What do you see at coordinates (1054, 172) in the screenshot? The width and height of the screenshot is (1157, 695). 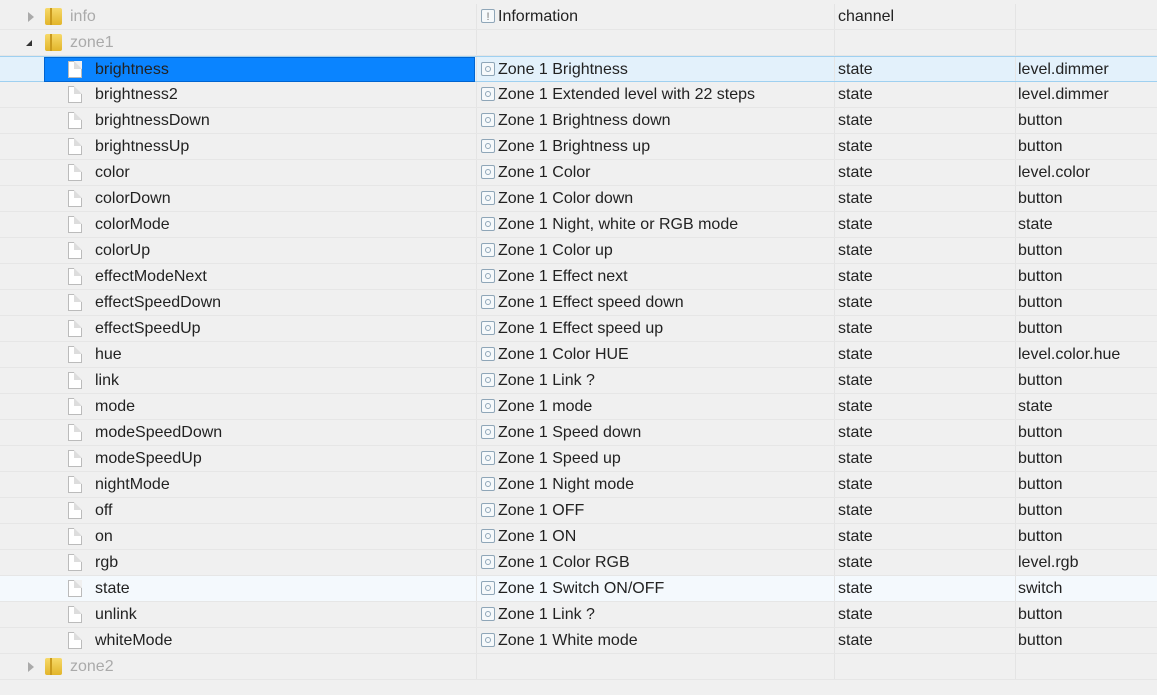 I see `role-cell: level.color` at bounding box center [1054, 172].